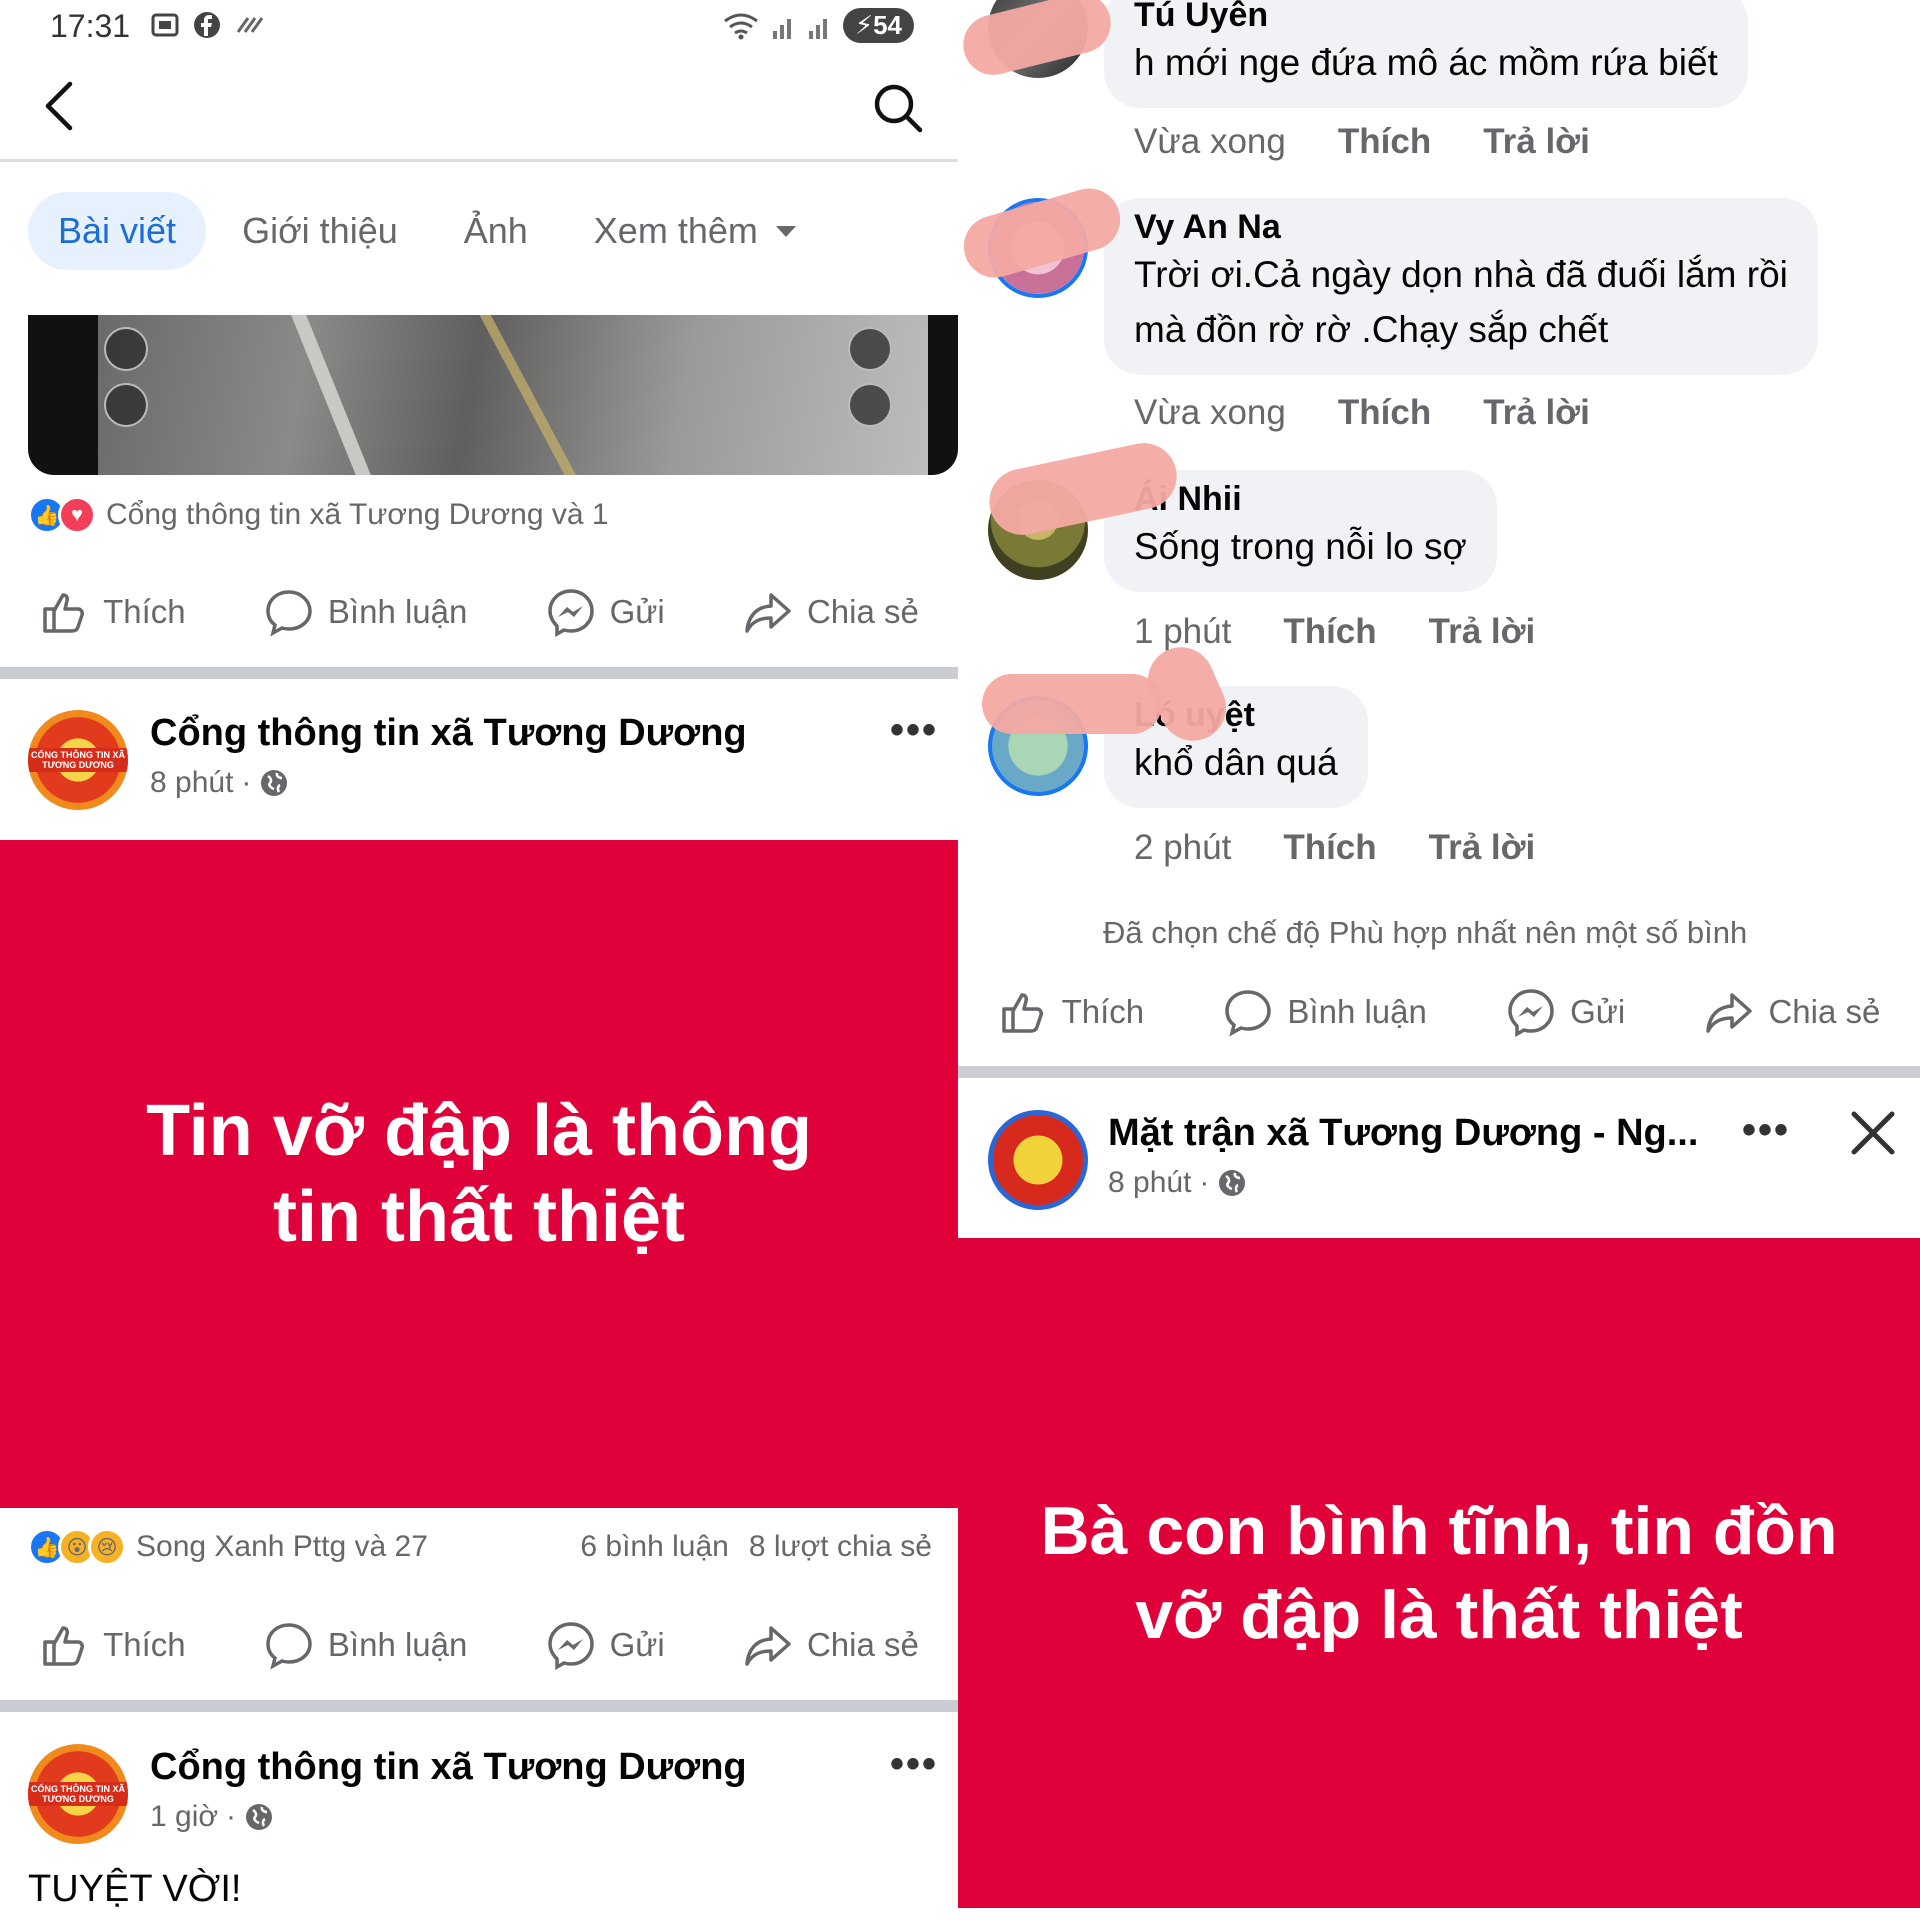 The height and width of the screenshot is (1920, 1920). Describe the element at coordinates (1210, 412) in the screenshot. I see `comment-time: Vừa xong` at that location.